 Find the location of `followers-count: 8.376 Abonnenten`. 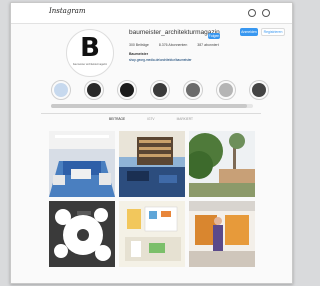

followers-count: 8.376 Abonnenten is located at coordinates (173, 45).